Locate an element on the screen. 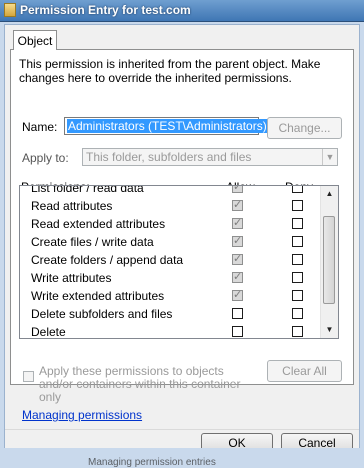 This screenshot has height=468, width=364. permission-row: Delete is located at coordinates (171, 331).